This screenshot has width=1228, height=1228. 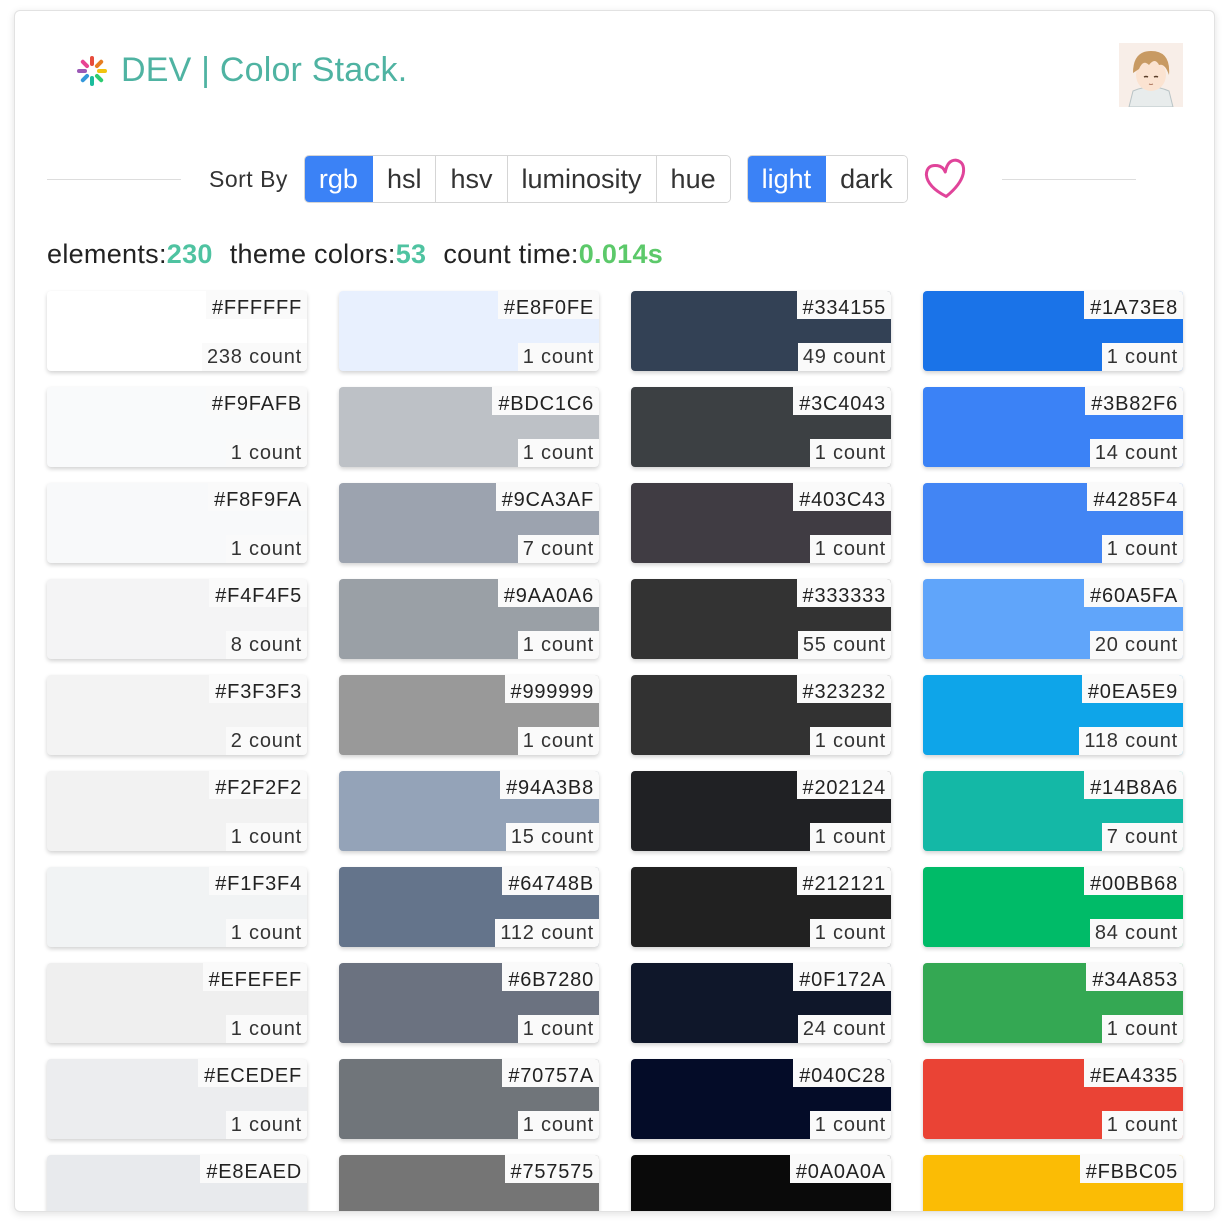 I want to click on swatch-hex-label: #0F172A, so click(x=842, y=977).